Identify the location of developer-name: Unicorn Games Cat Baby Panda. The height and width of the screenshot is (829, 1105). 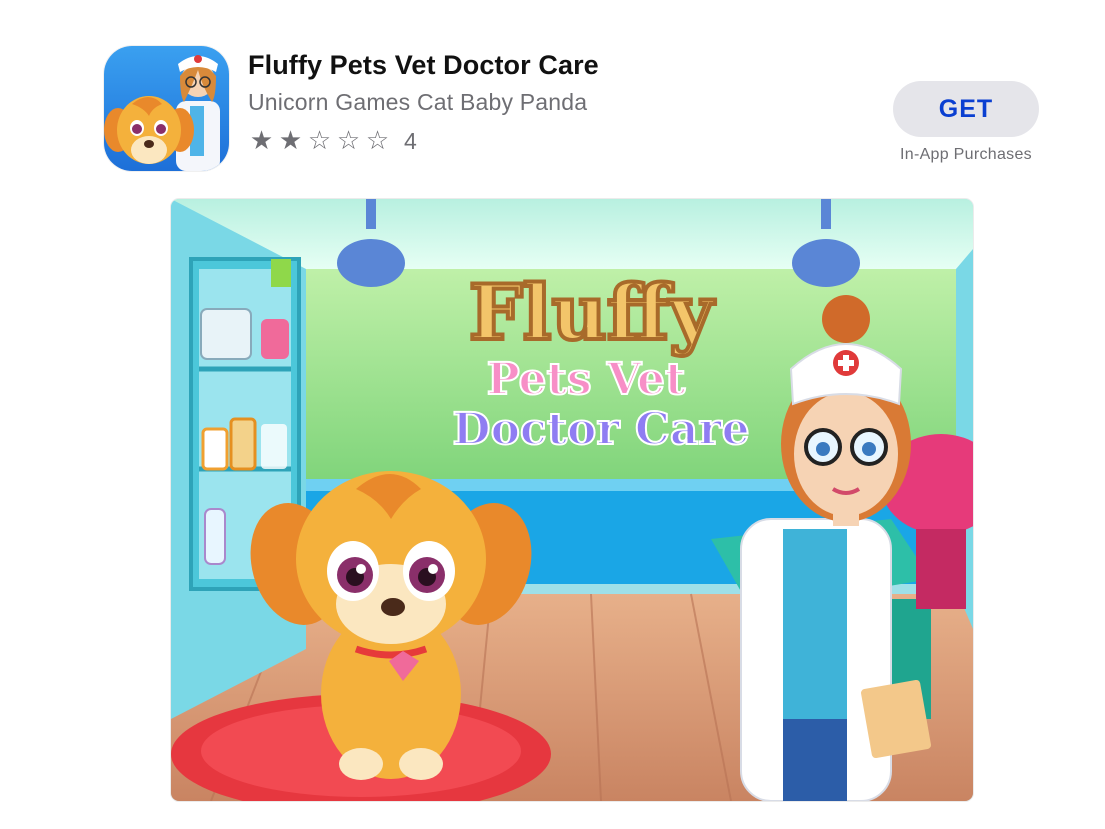
(417, 102).